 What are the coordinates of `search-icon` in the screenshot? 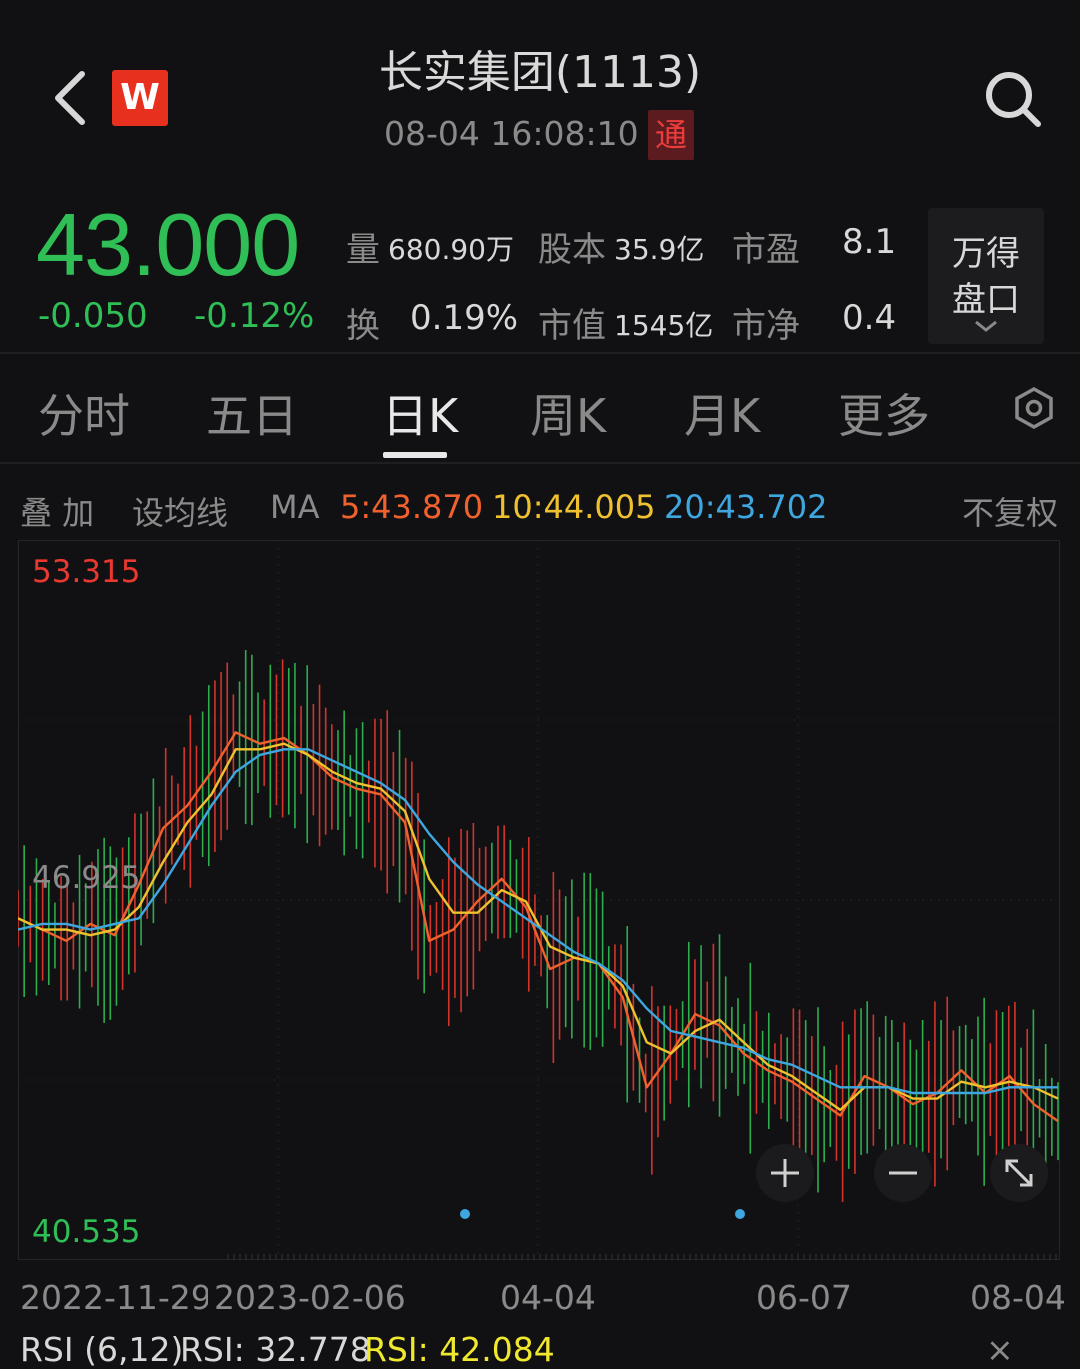 It's located at (1013, 99).